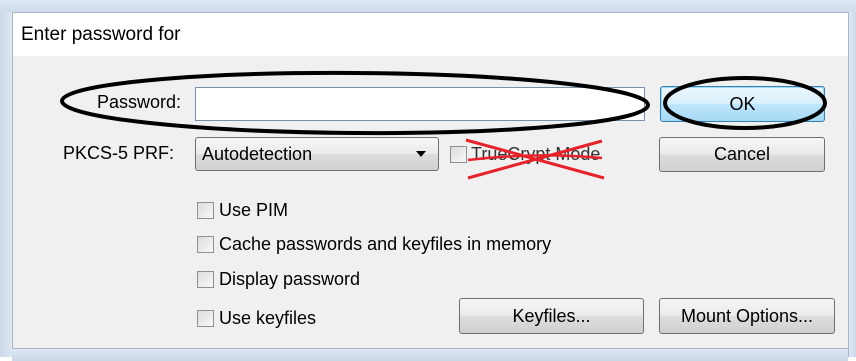 This screenshot has height=361, width=856. Describe the element at coordinates (852, 184) in the screenshot. I see `window-frame-right` at that location.